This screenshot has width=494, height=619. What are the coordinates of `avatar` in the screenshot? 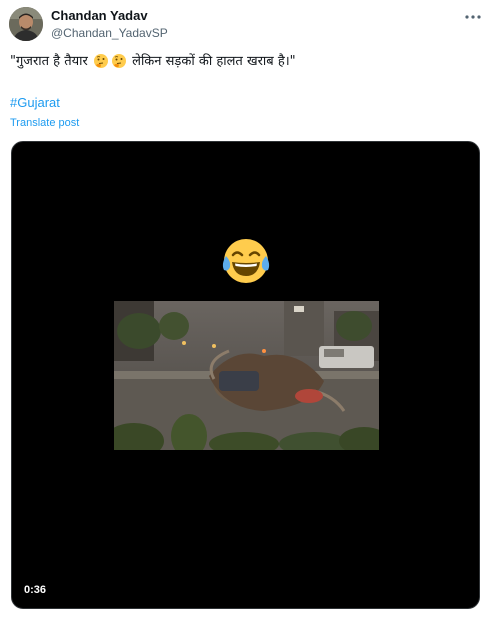 It's located at (26, 24).